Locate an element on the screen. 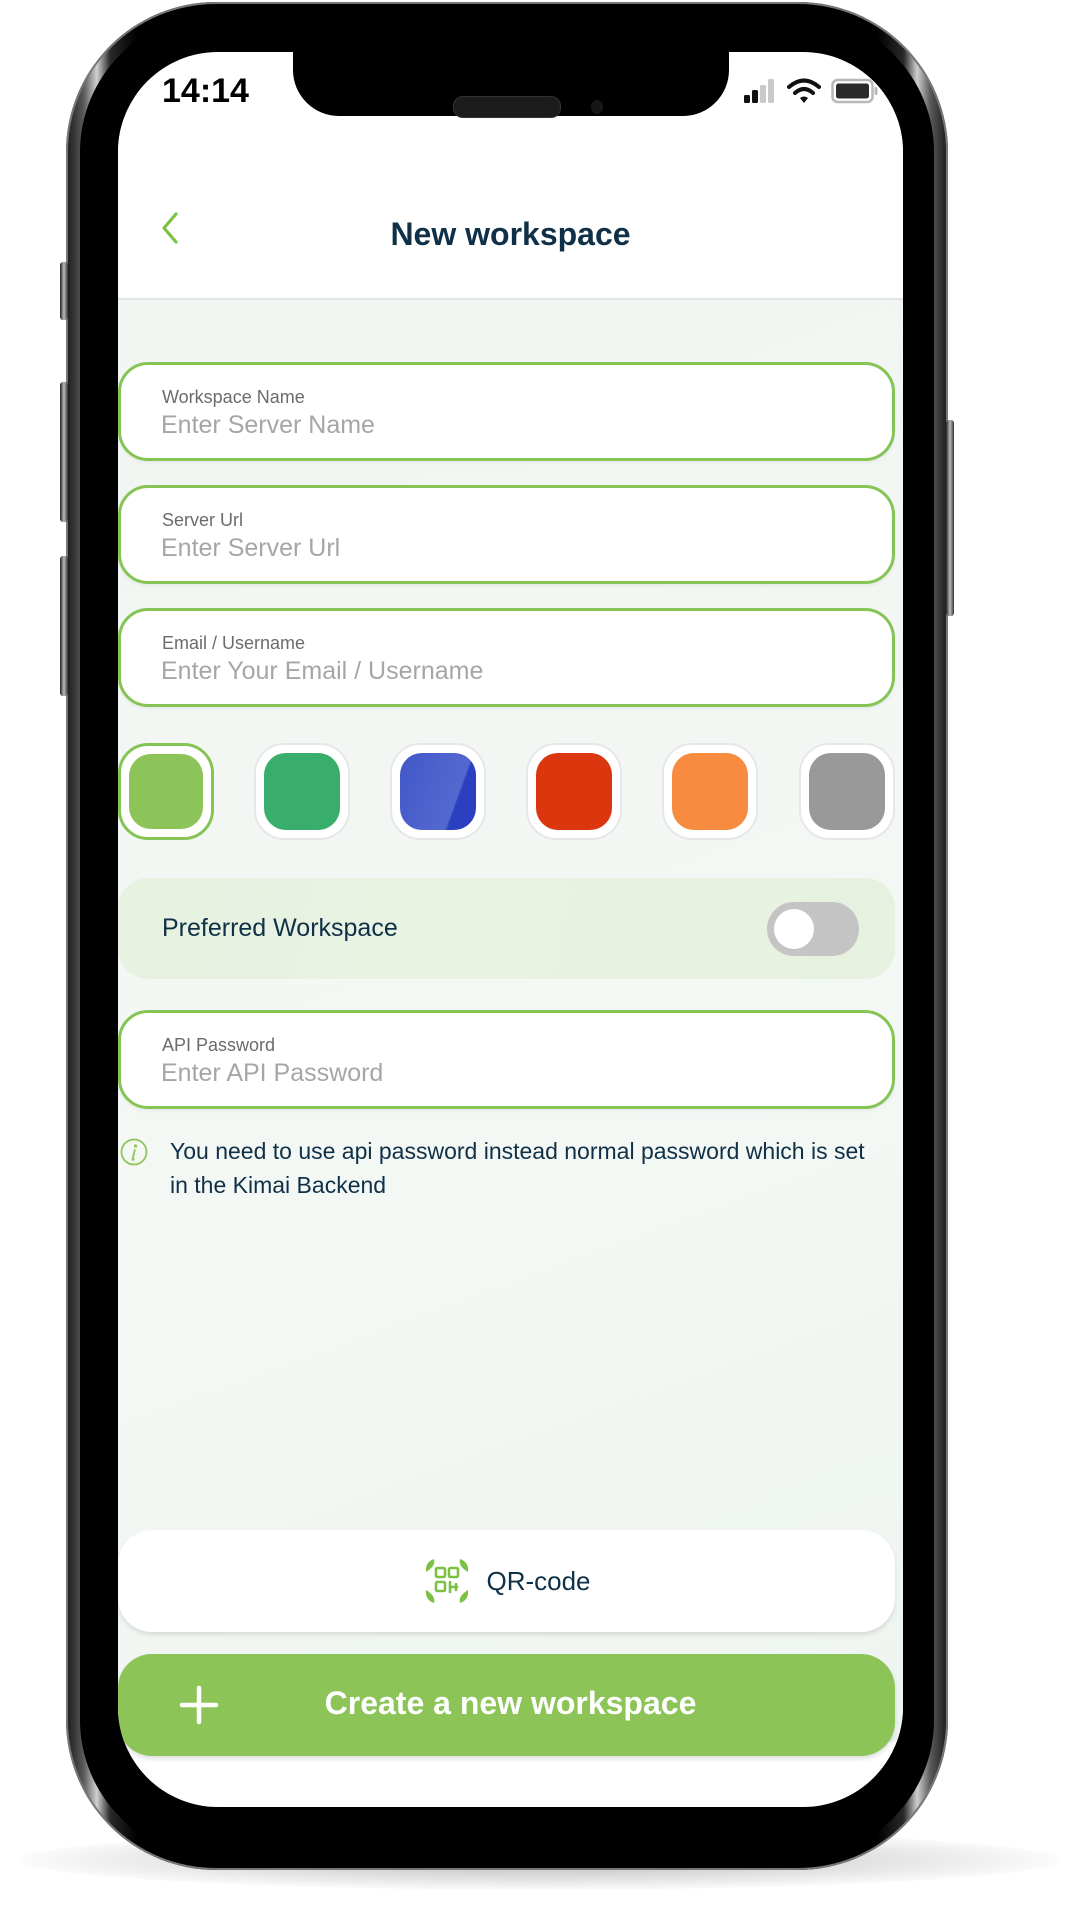 The height and width of the screenshot is (1920, 1080). workspace-name-field: Workspace Name is located at coordinates (506, 411).